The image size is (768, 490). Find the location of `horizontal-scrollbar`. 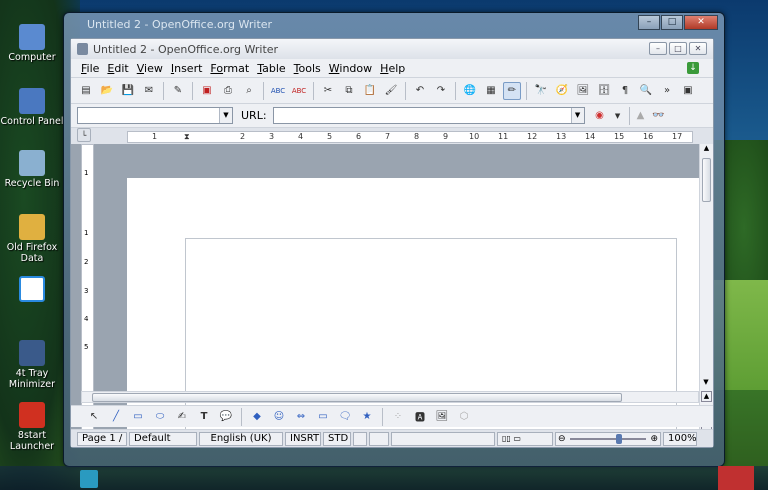

horizontal-scrollbar is located at coordinates (390, 397).